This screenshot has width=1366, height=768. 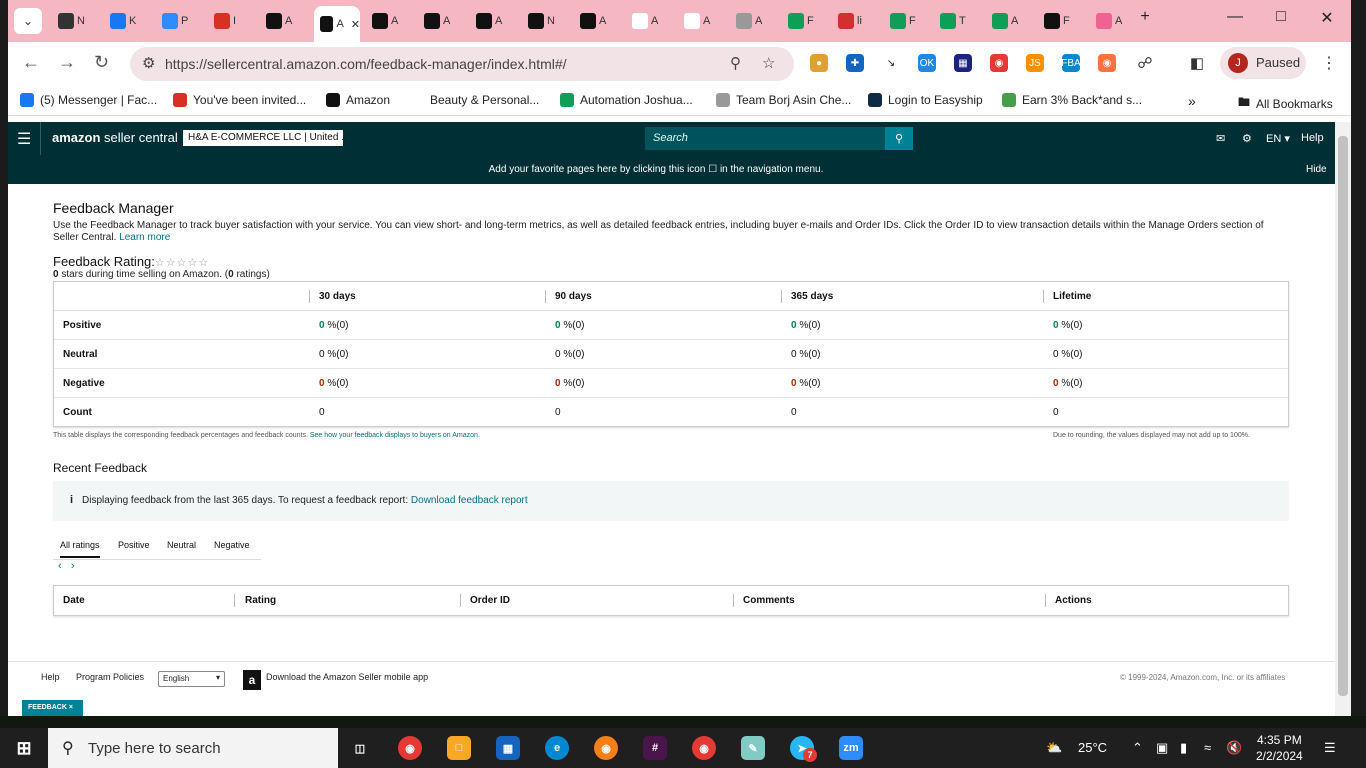 I want to click on extension-icon-firefox: ◉, so click(x=1107, y=63).